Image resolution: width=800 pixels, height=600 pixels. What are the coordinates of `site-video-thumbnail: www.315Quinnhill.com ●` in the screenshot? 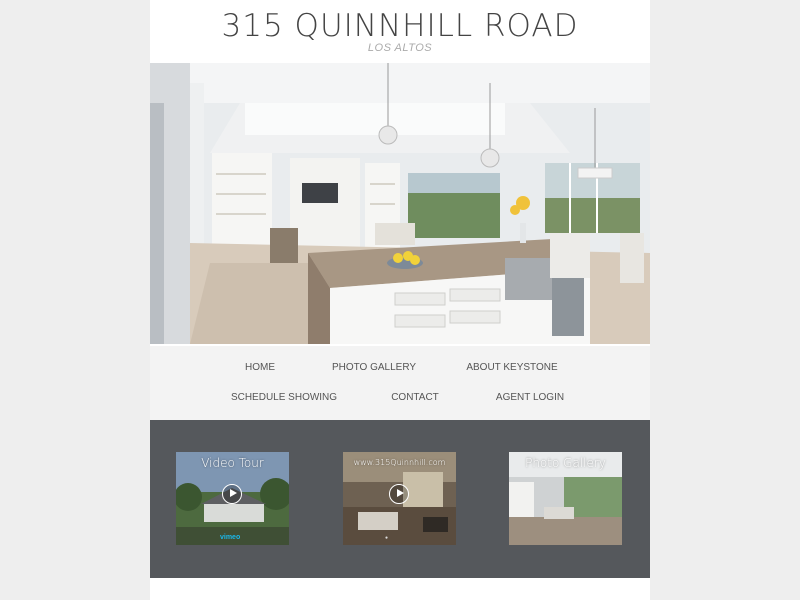 It's located at (399, 498).